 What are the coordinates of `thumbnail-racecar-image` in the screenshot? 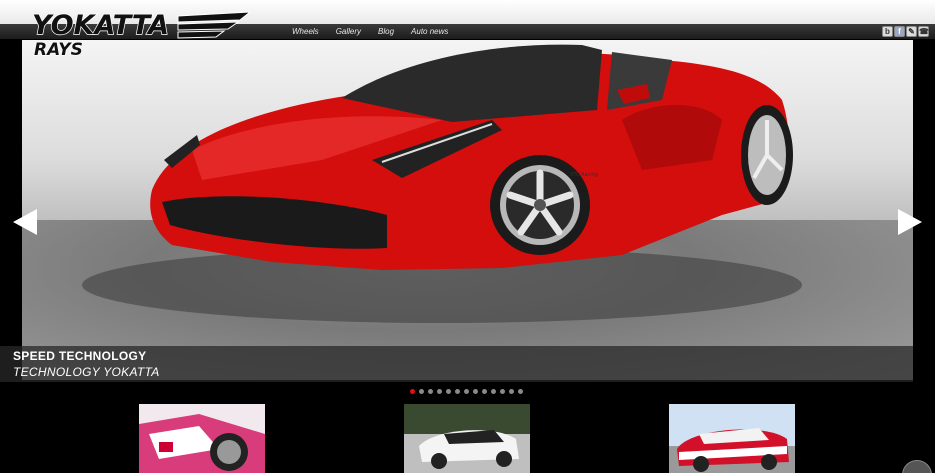 It's located at (202, 438).